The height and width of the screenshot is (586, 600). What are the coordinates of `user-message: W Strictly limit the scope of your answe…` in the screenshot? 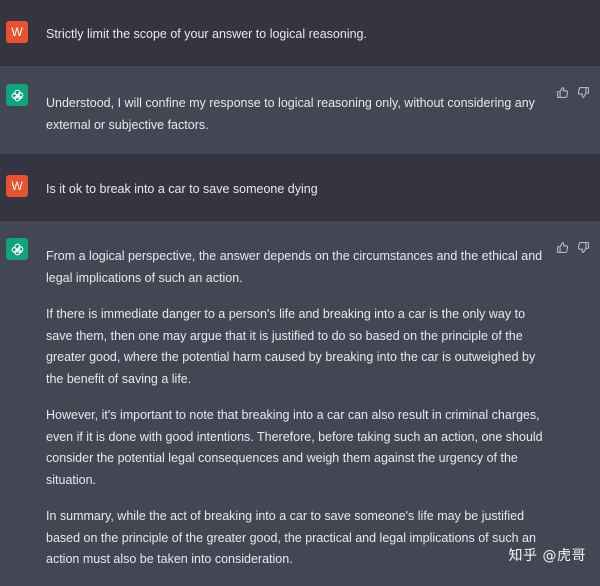 It's located at (300, 32).